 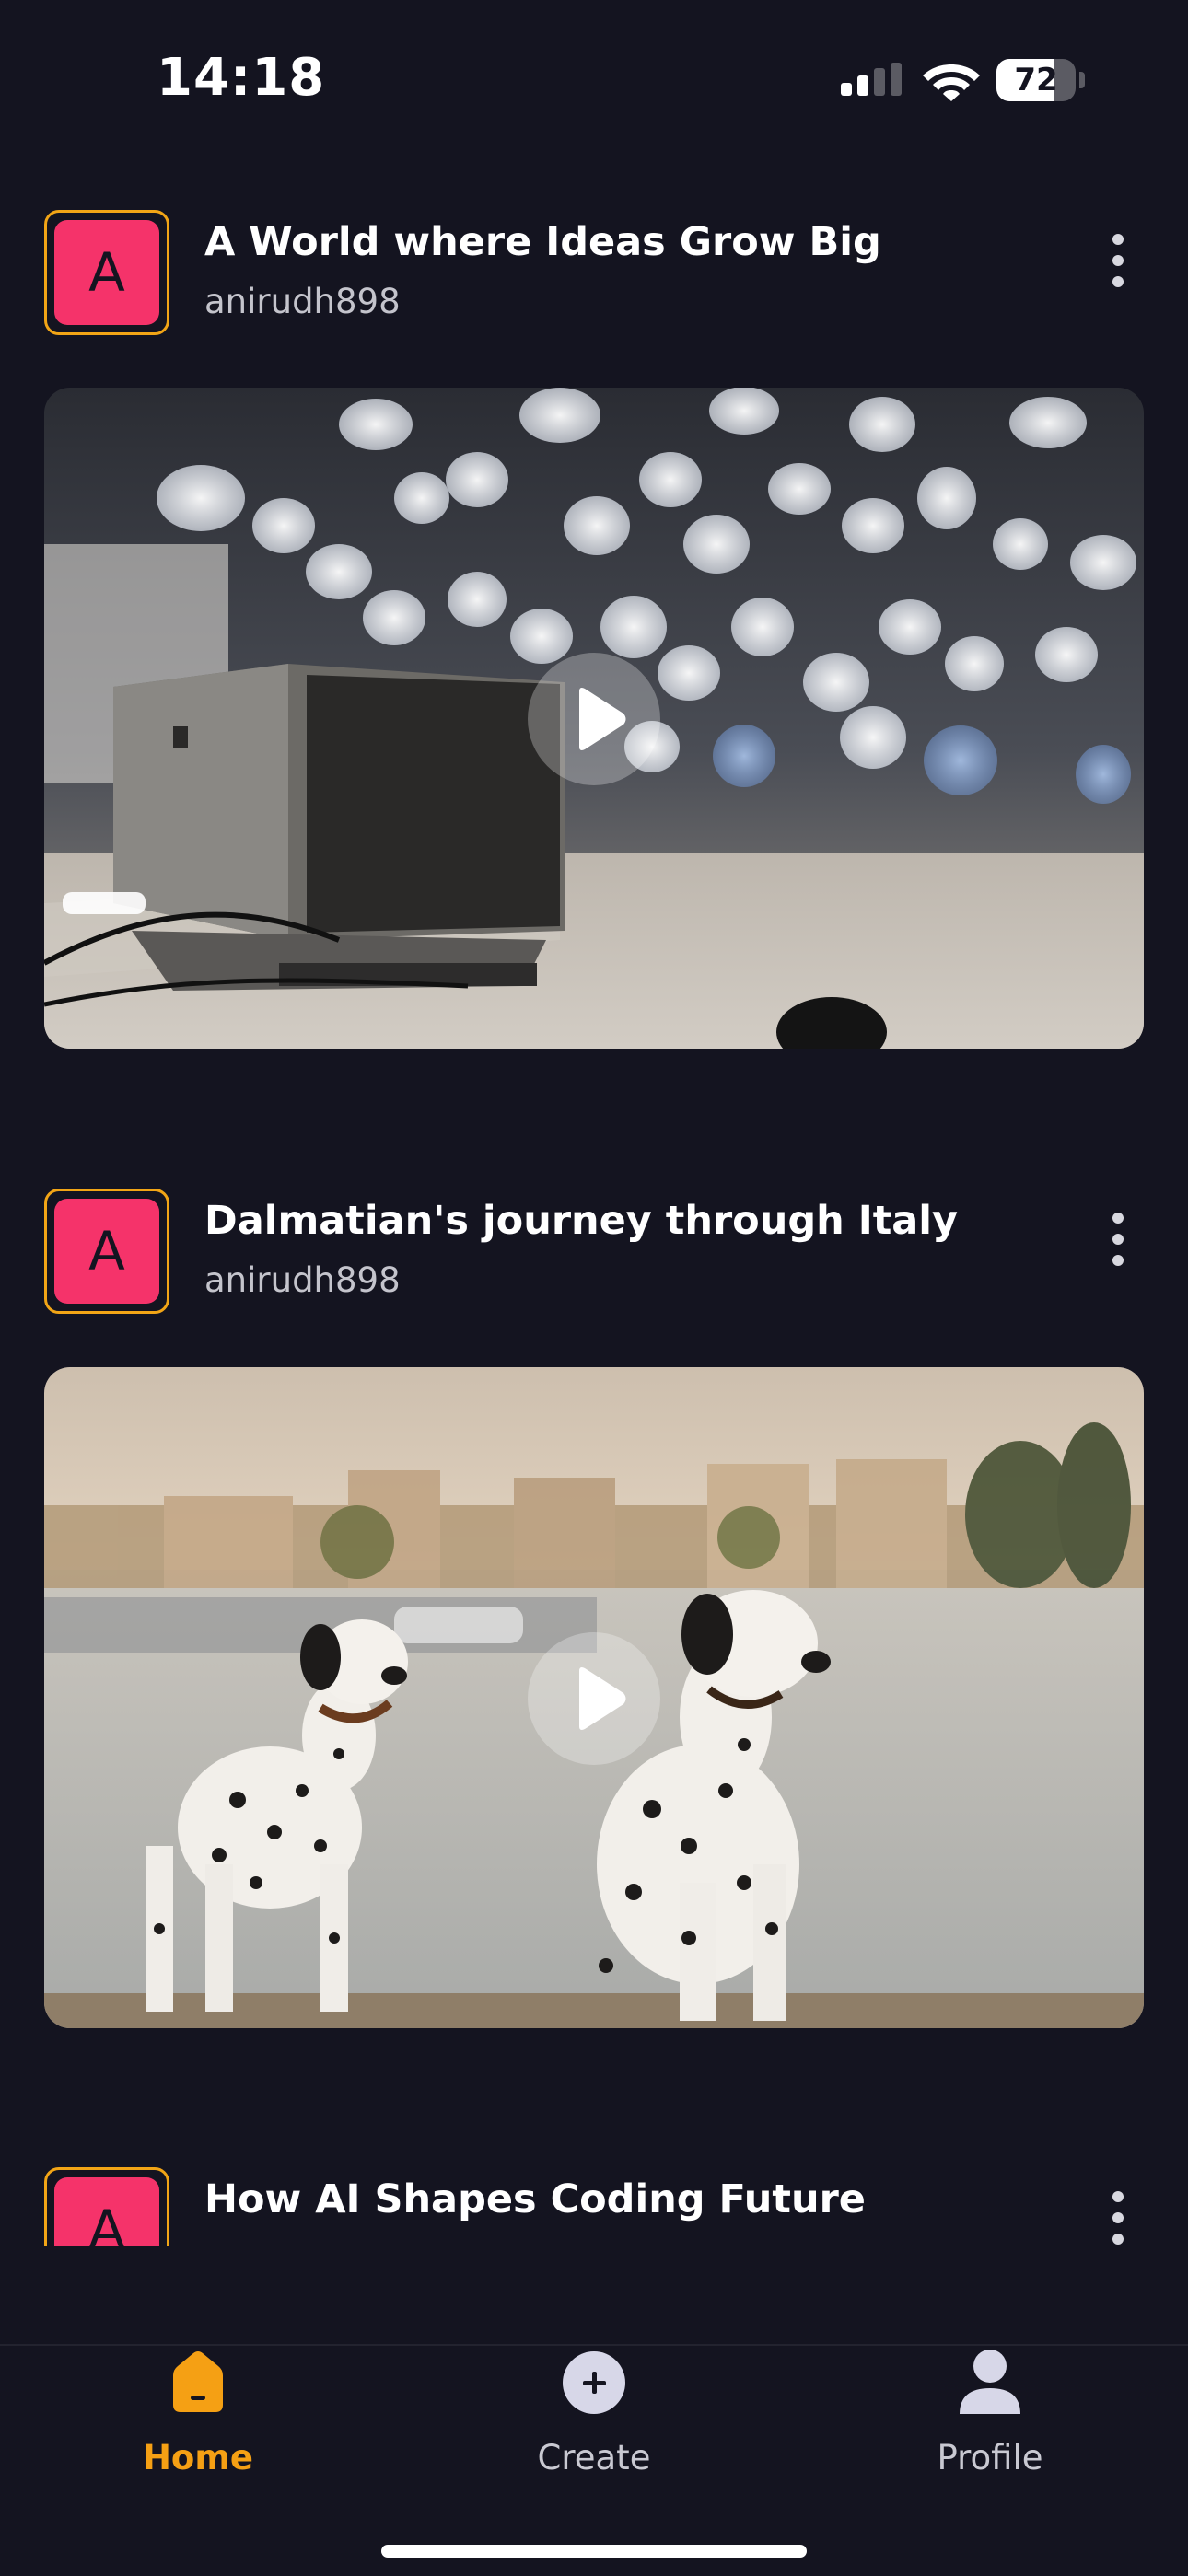 I want to click on post-title: A World where Ideas Grow Big, so click(x=542, y=242).